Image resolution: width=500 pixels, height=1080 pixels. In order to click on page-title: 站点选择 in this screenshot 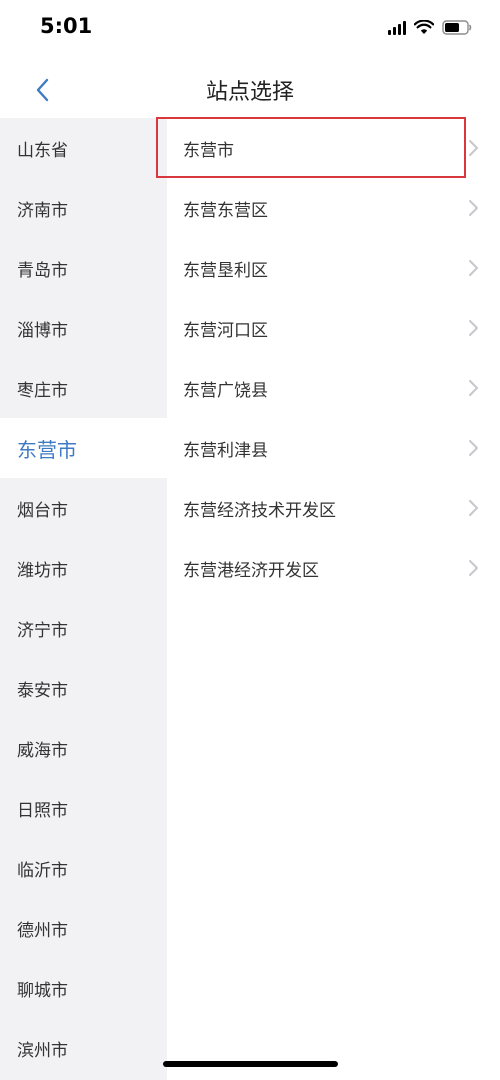, I will do `click(249, 92)`.